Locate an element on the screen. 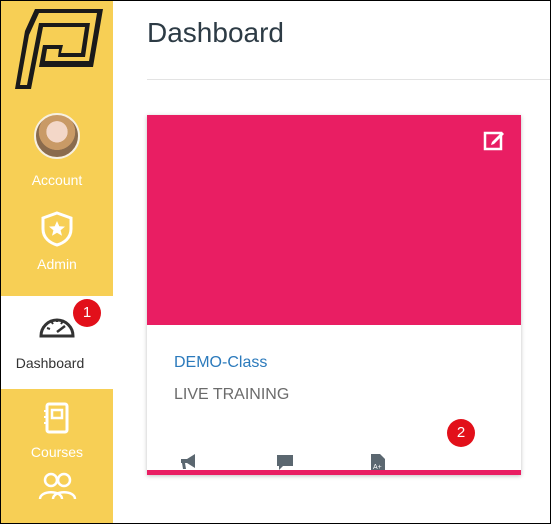  nav-account: Account is located at coordinates (57, 150).